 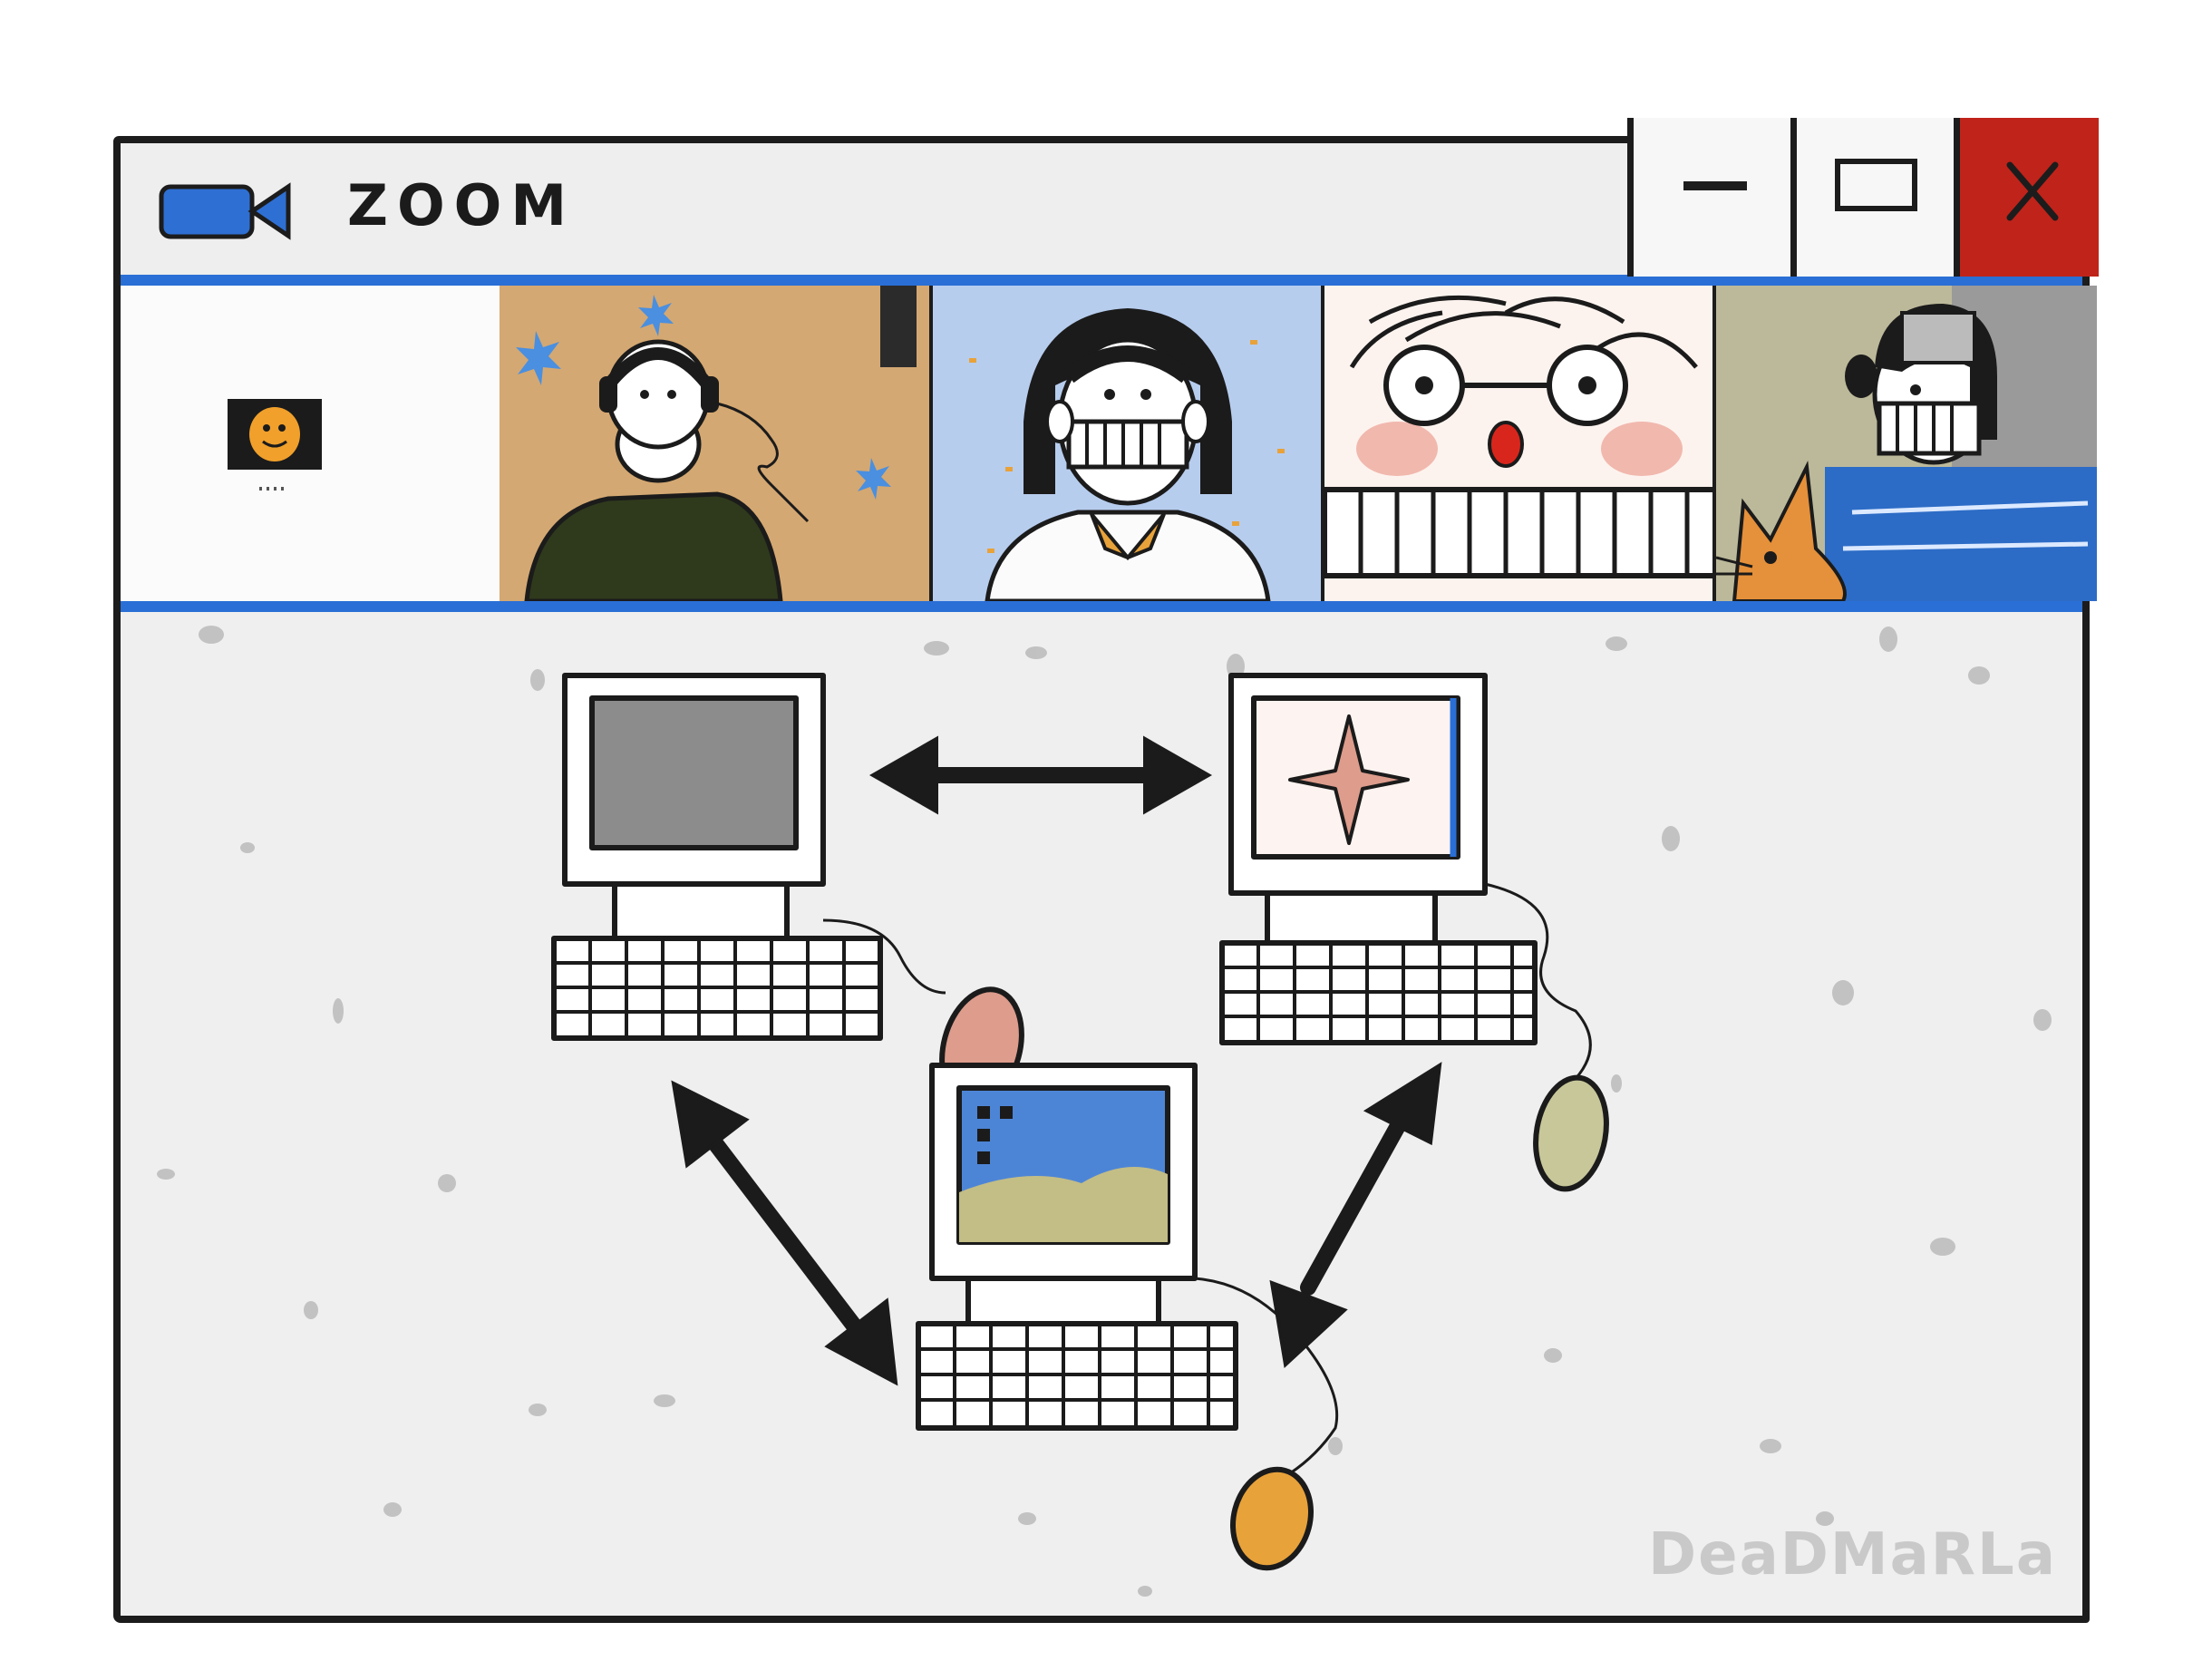 I want to click on minimize-button, so click(x=1708, y=198).